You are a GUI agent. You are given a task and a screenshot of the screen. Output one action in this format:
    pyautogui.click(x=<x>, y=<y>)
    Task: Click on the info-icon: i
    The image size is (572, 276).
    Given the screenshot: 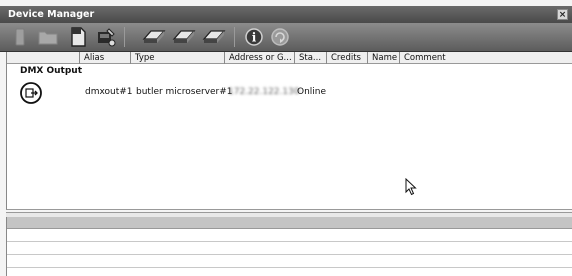 What is the action you would take?
    pyautogui.click(x=254, y=37)
    